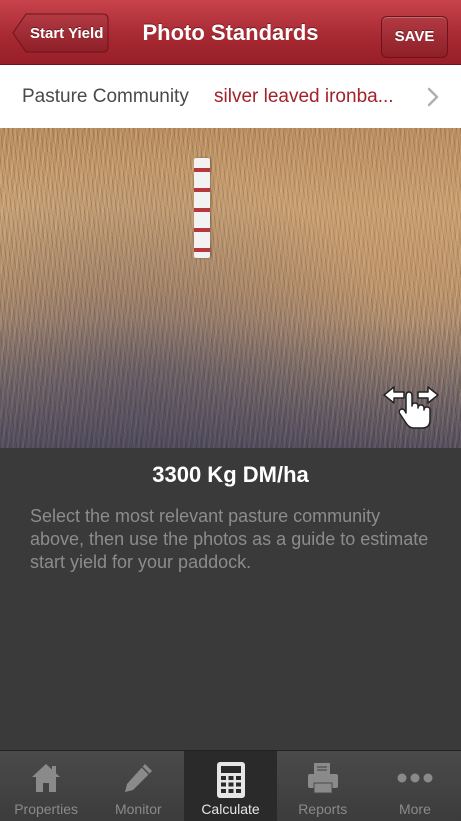 Image resolution: width=461 pixels, height=821 pixels. Describe the element at coordinates (46, 778) in the screenshot. I see `house-icon` at that location.